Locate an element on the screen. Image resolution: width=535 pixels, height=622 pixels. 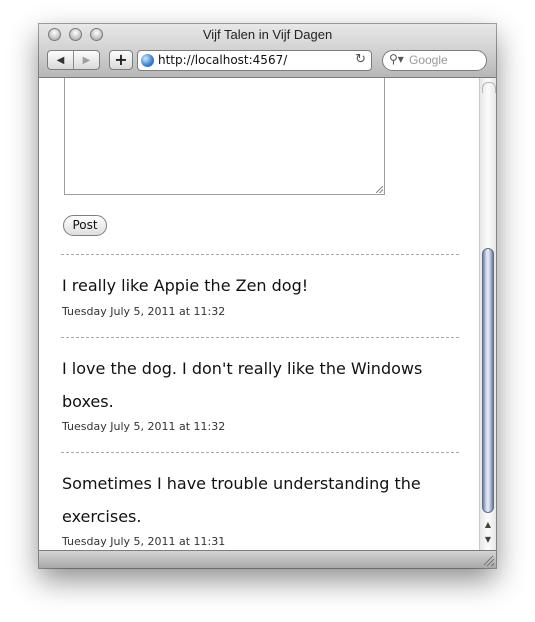
resize-grip-icon is located at coordinates (379, 189).